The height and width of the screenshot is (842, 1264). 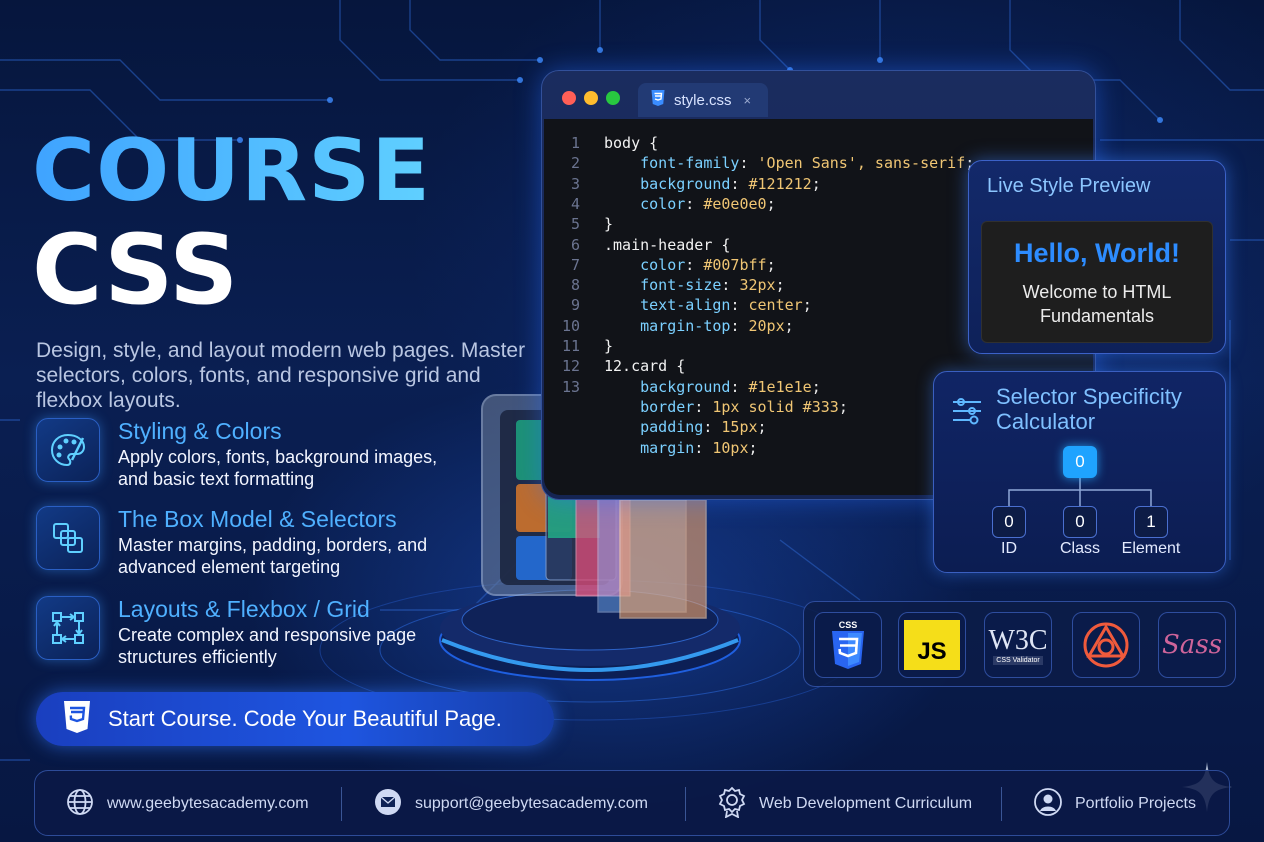 I want to click on layout-arrows-icon, so click(x=68, y=628).